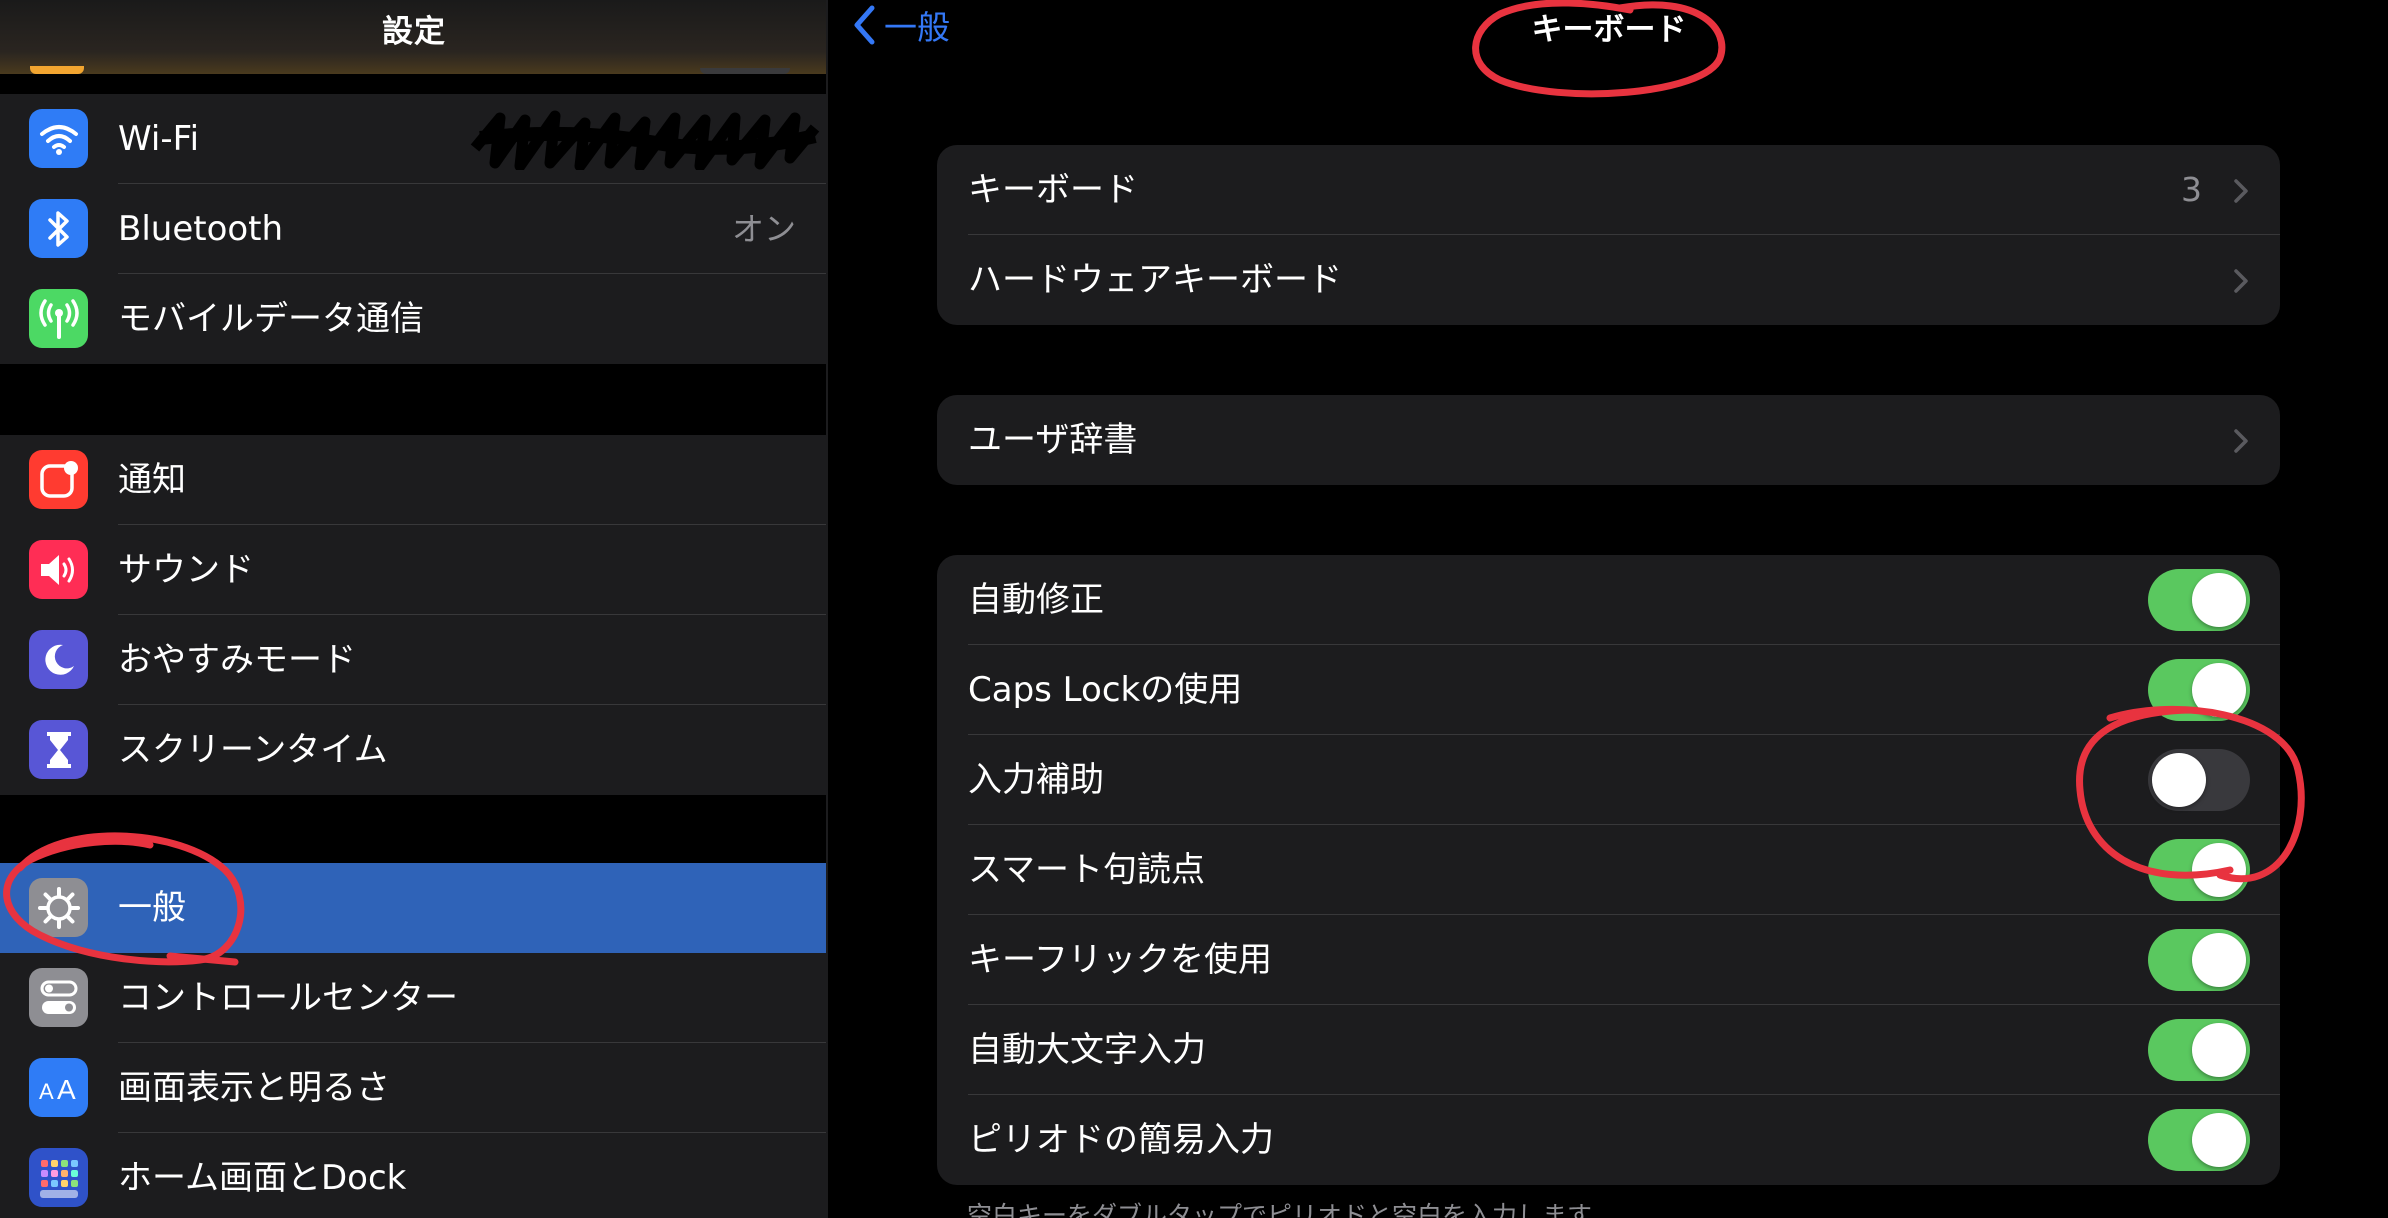 This screenshot has height=1218, width=2388. Describe the element at coordinates (1608, 690) in the screenshot. I see `caps-lock-row: Caps Lockの使用` at that location.